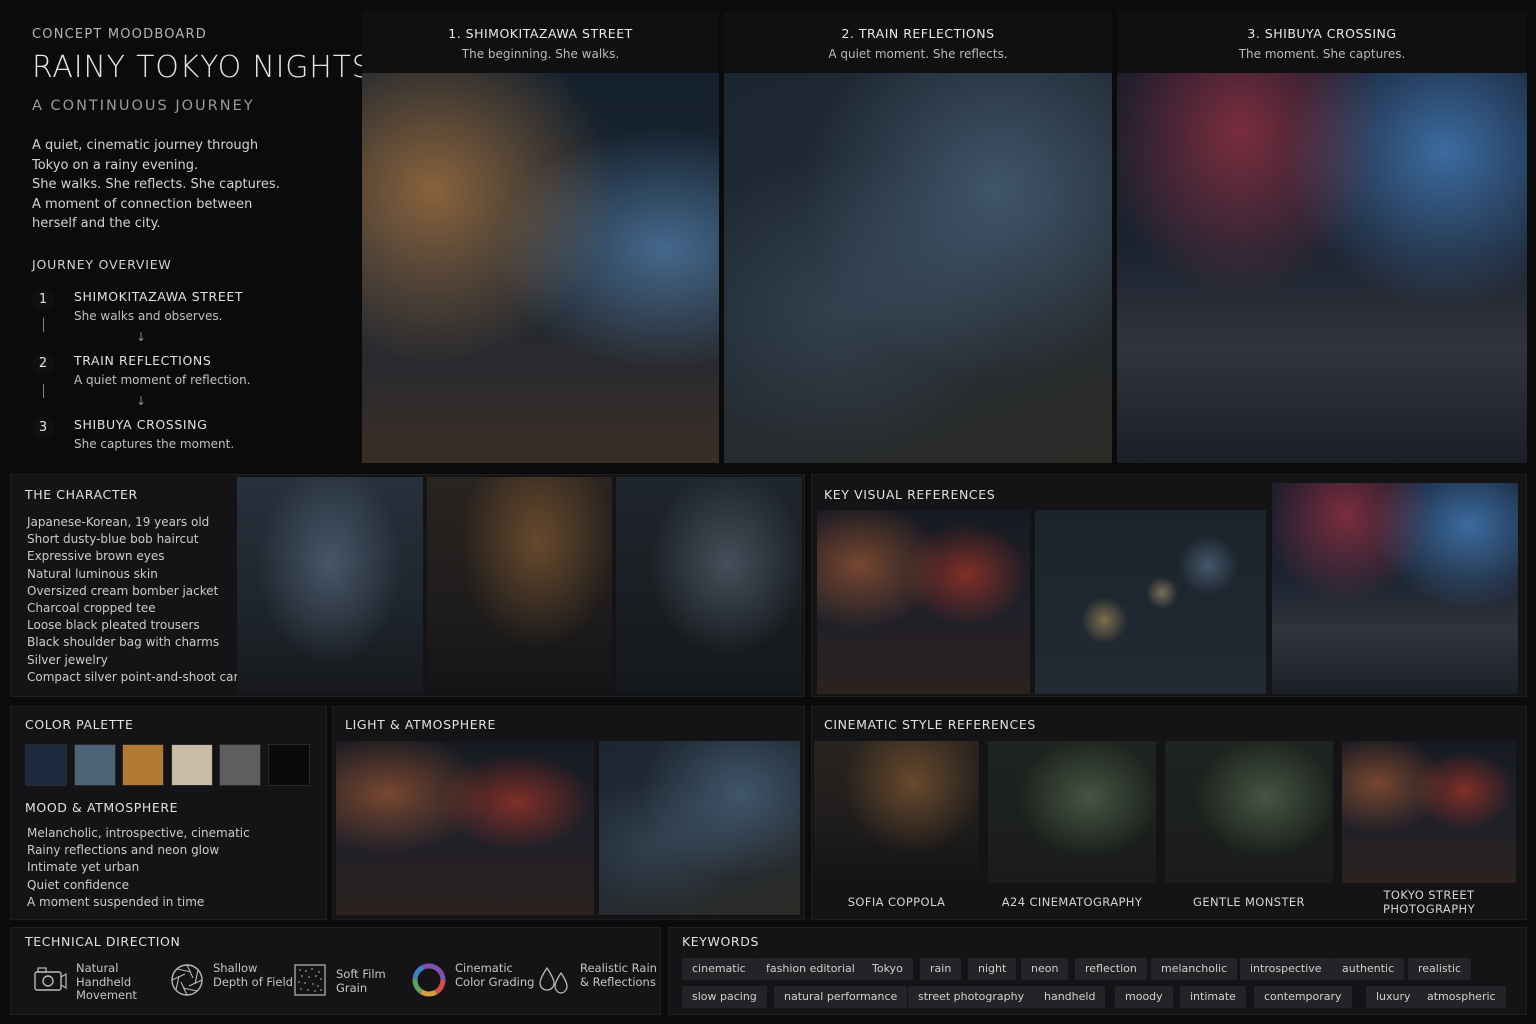  What do you see at coordinates (106, 982) in the screenshot?
I see `tech-label: Natural Handheld Movement` at bounding box center [106, 982].